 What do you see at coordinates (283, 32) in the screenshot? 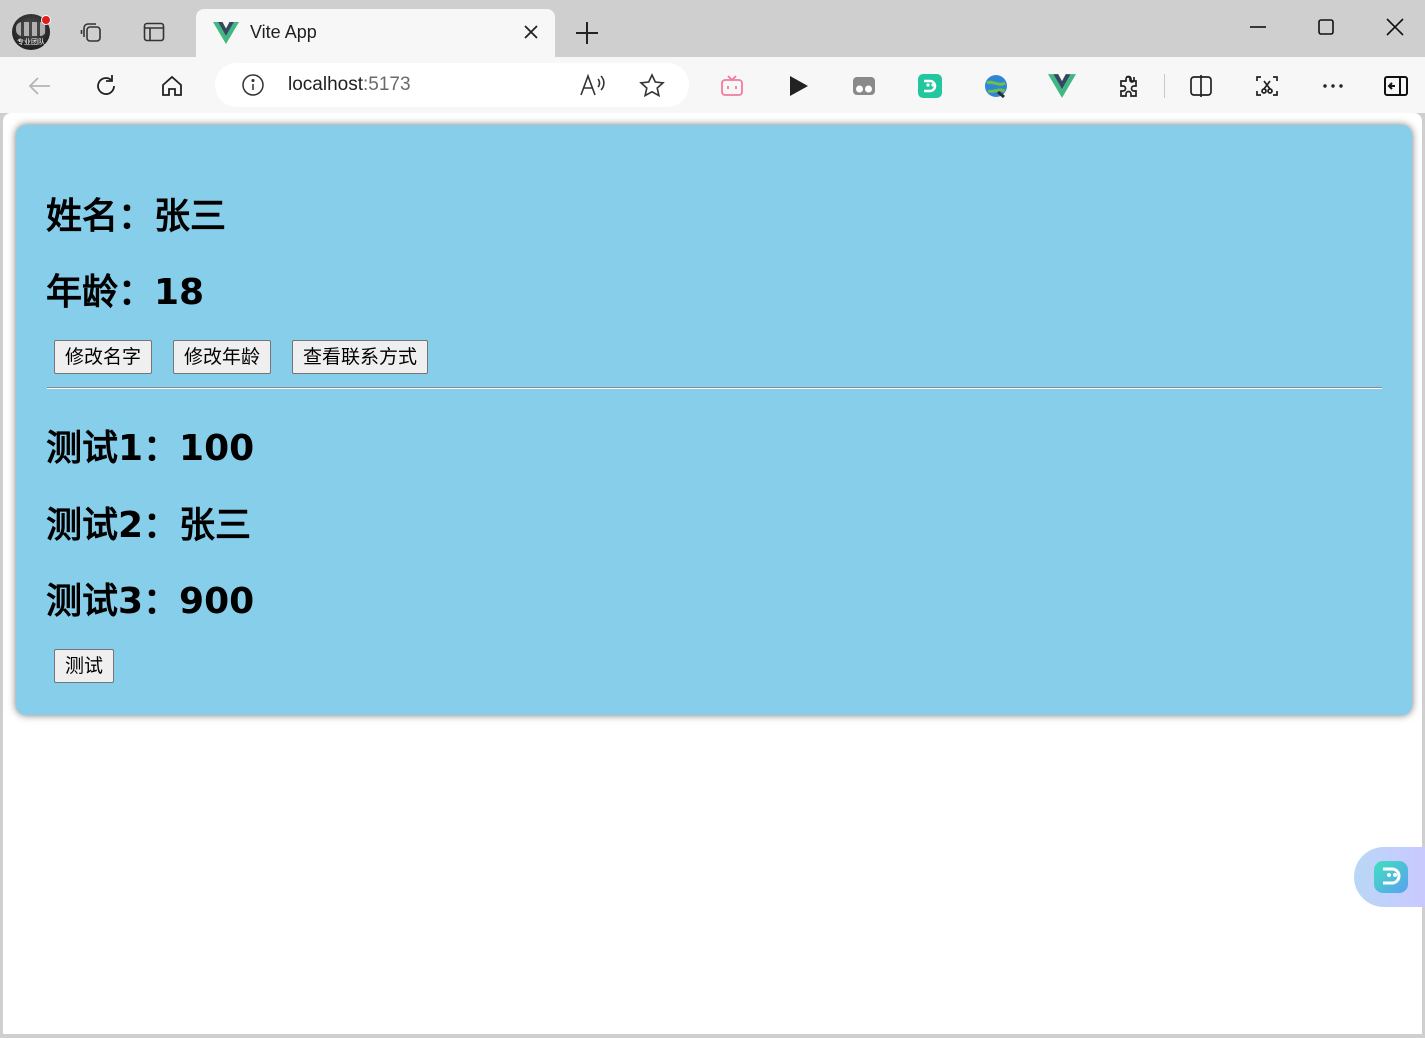
I see `tab-title: Vite App` at bounding box center [283, 32].